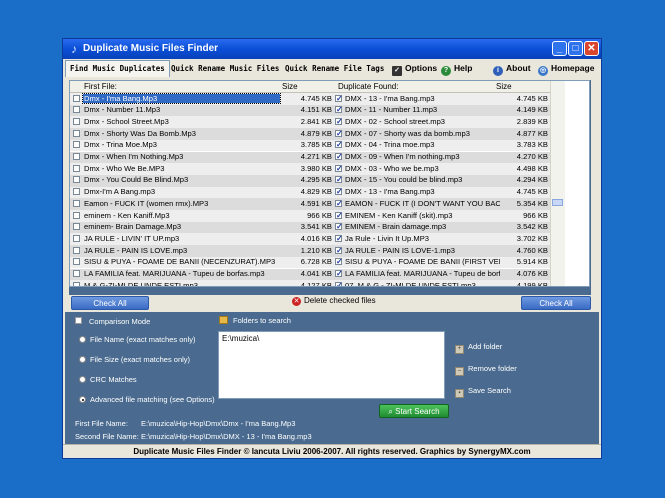 The height and width of the screenshot is (498, 665). I want to click on tab-quick-rename-music-files: Quick Rename Music Files, so click(225, 68).